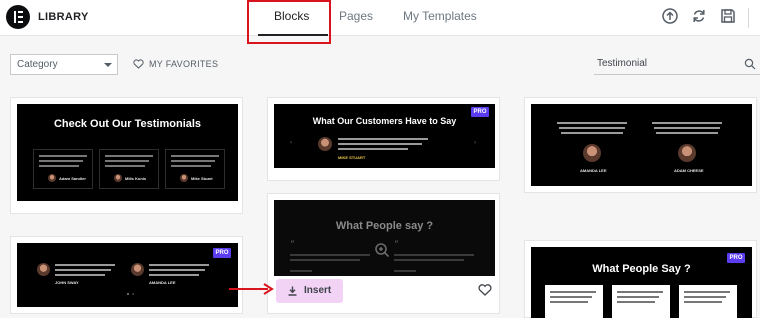 The width and height of the screenshot is (760, 318). What do you see at coordinates (382, 250) in the screenshot?
I see `zoom-icon` at bounding box center [382, 250].